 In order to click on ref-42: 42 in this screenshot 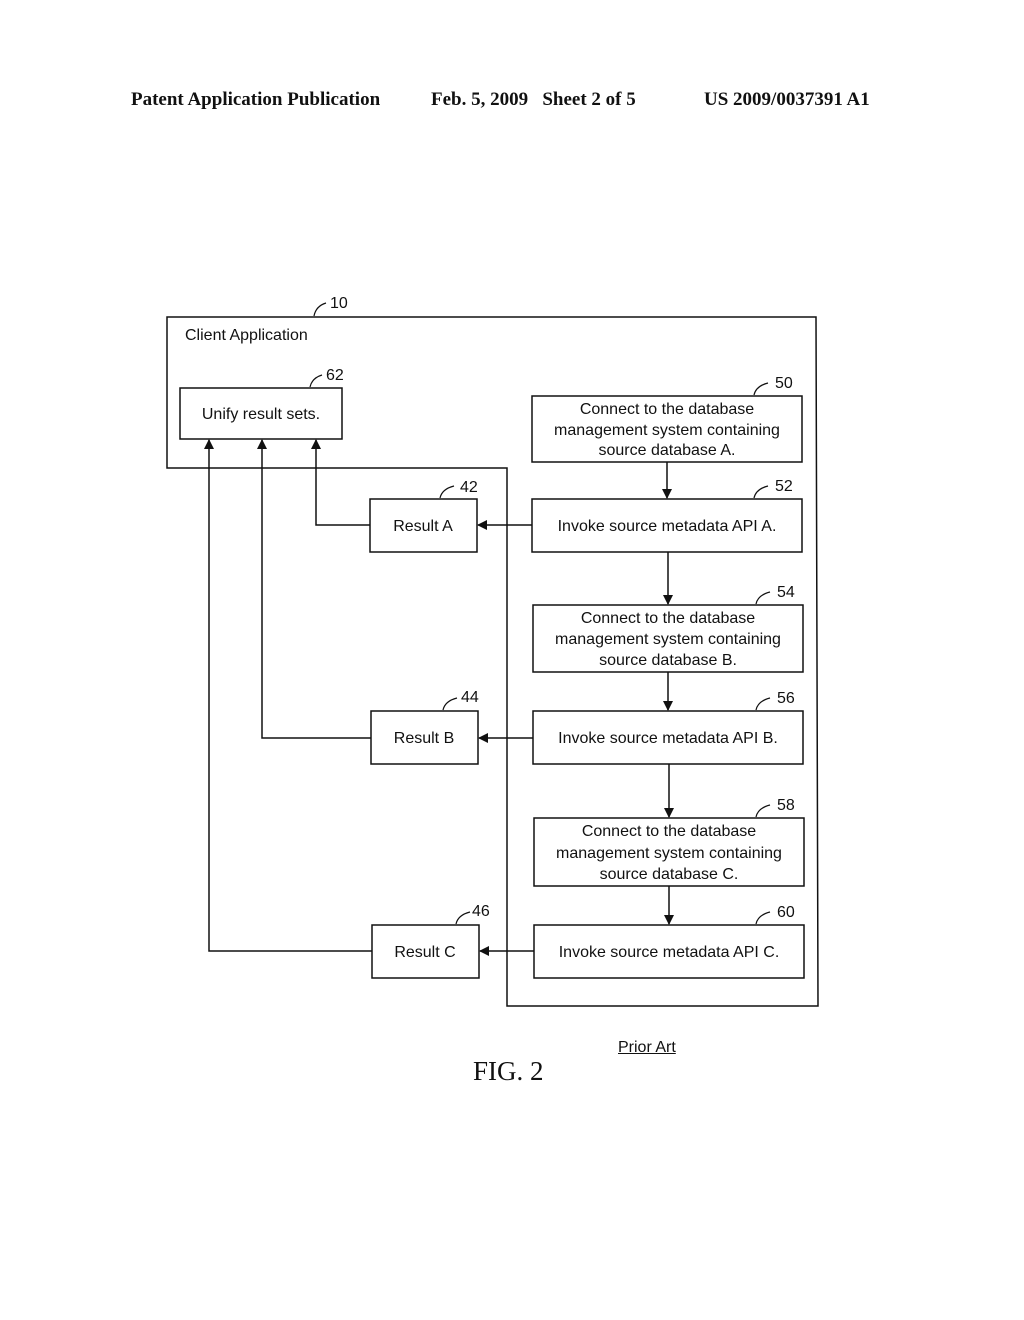, I will do `click(469, 487)`.